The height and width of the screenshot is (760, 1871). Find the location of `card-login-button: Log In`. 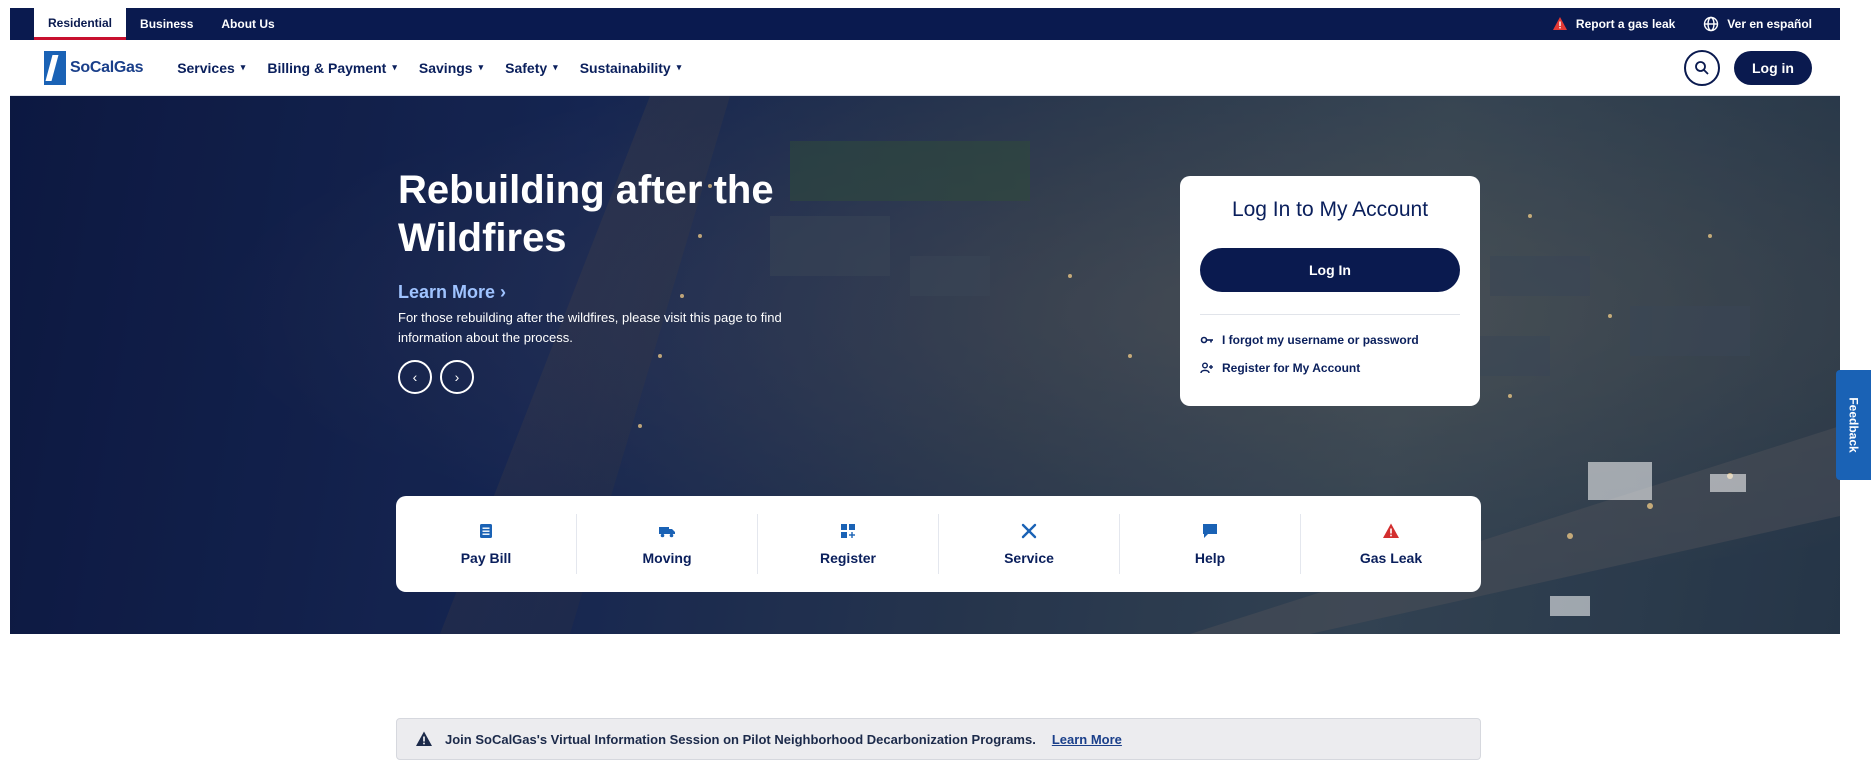

card-login-button: Log In is located at coordinates (1330, 270).